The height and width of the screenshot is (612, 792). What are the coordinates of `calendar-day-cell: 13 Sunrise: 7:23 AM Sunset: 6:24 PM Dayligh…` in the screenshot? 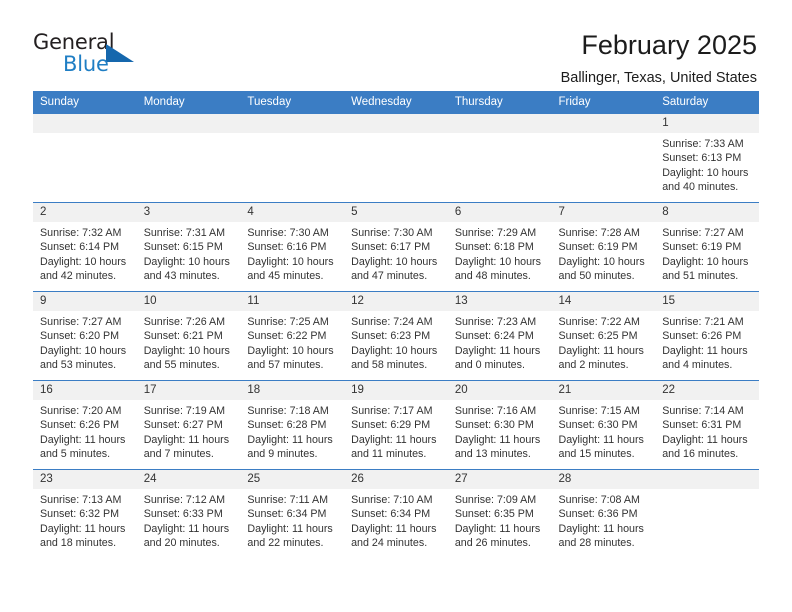 It's located at (499, 336).